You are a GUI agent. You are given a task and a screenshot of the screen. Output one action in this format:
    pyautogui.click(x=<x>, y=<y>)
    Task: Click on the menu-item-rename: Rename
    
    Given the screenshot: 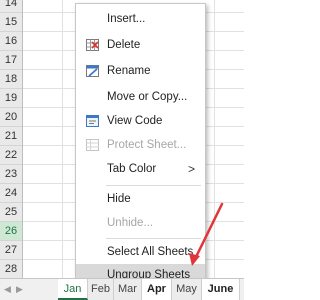 What is the action you would take?
    pyautogui.click(x=140, y=71)
    